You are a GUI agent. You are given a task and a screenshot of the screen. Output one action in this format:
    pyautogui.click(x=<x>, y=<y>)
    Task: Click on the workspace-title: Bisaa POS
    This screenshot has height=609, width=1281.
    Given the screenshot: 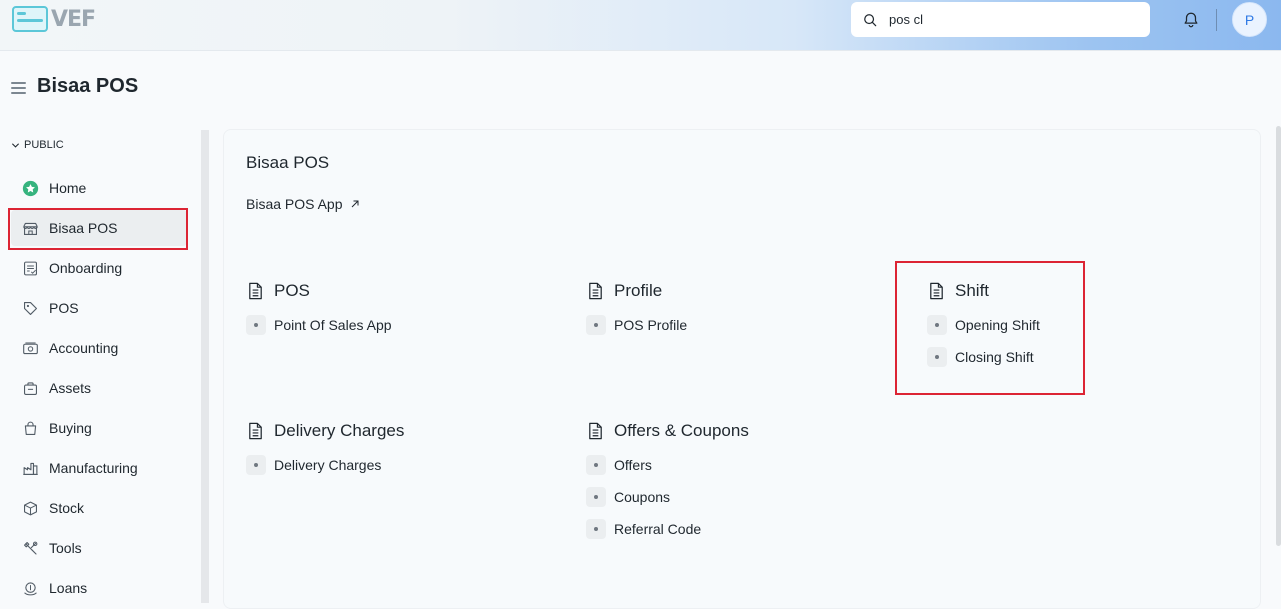 What is the action you would take?
    pyautogui.click(x=288, y=162)
    